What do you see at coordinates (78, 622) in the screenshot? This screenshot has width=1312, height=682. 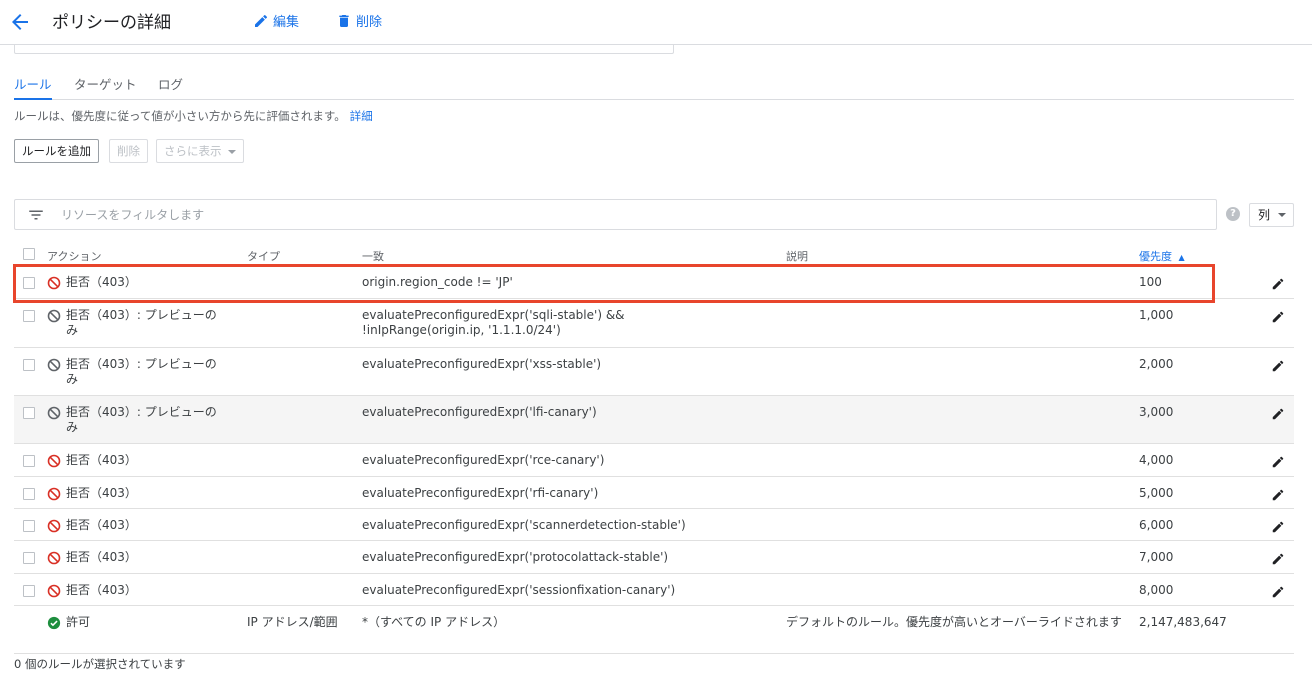 I see `action-label: 許可` at bounding box center [78, 622].